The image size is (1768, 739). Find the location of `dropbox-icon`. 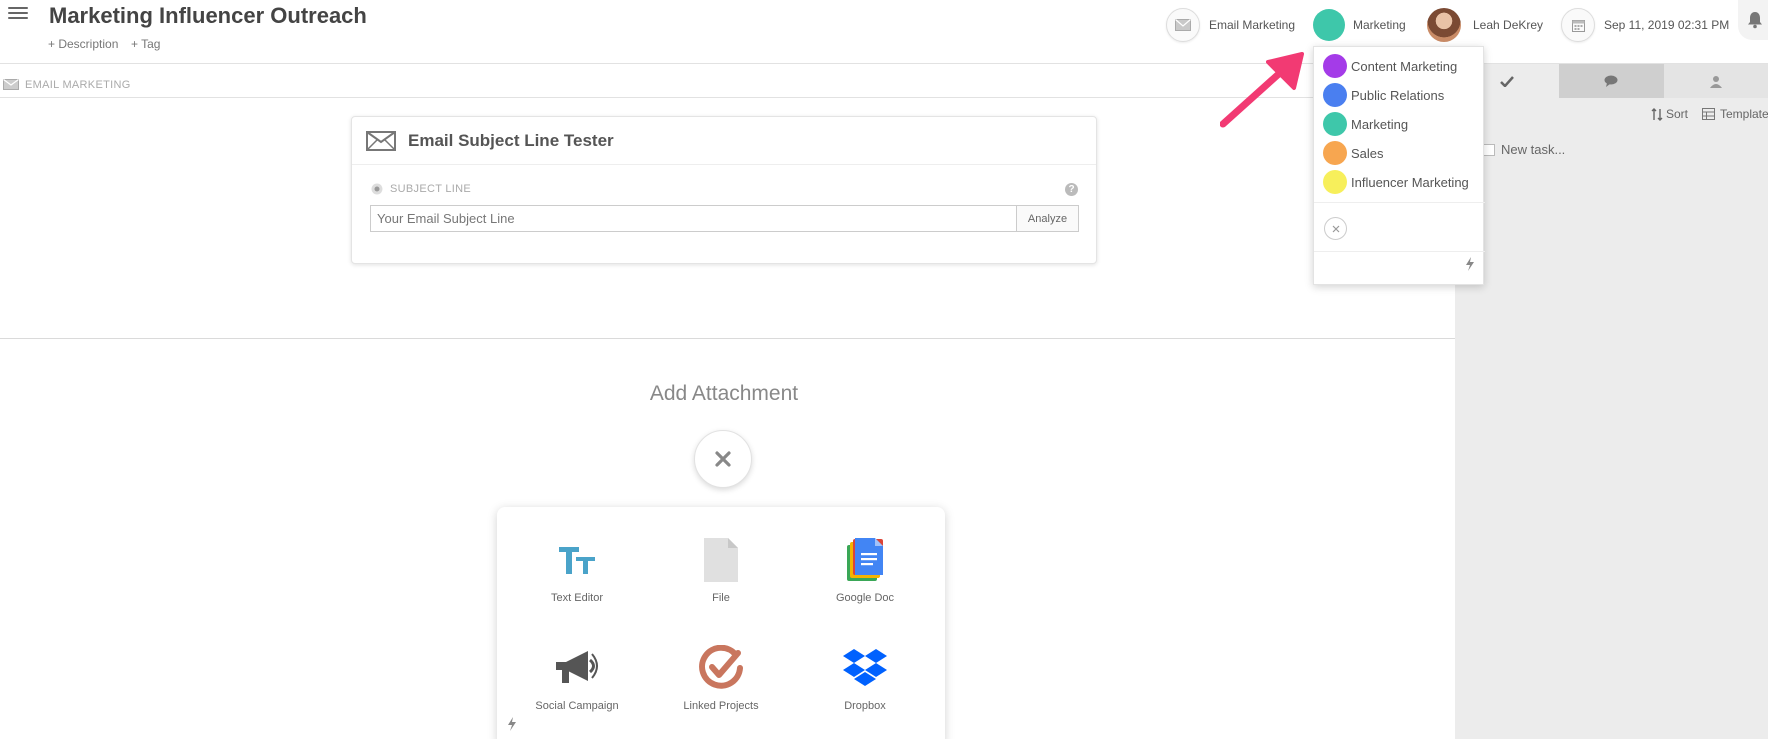

dropbox-icon is located at coordinates (865, 668).